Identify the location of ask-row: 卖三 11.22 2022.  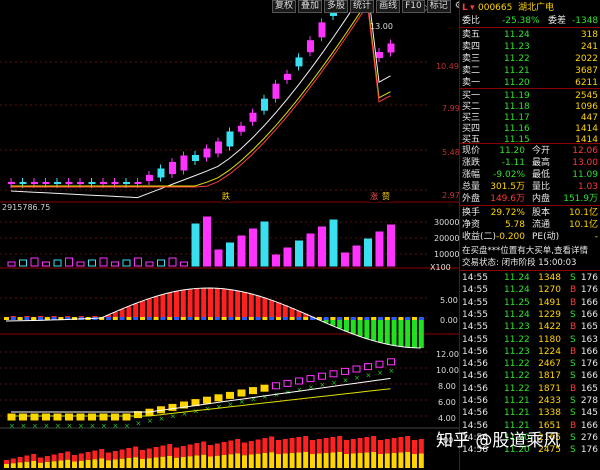
(530, 59).